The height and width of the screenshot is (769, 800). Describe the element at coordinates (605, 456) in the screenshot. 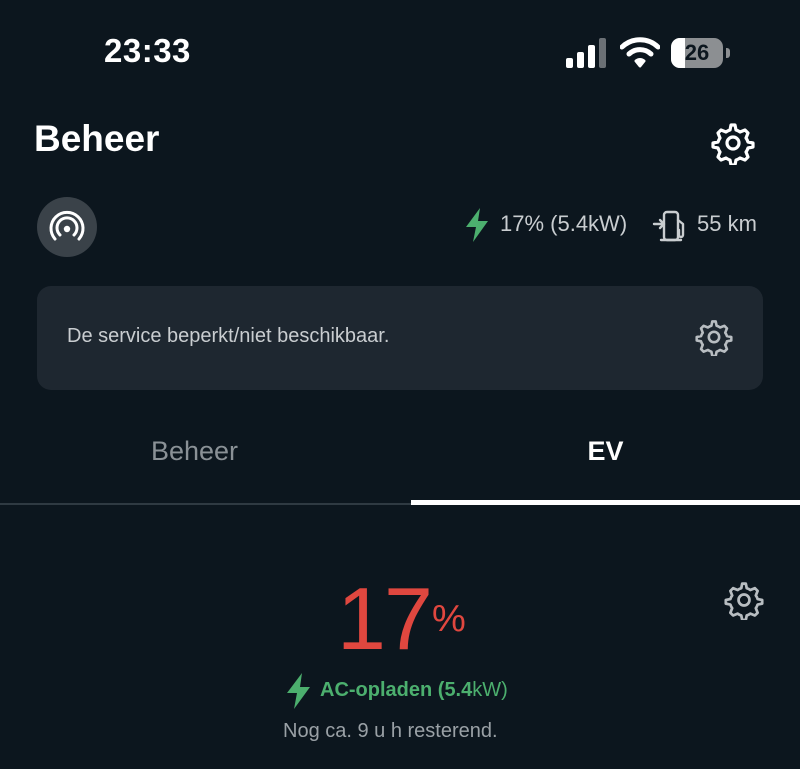

I see `tab-ev: EV` at that location.